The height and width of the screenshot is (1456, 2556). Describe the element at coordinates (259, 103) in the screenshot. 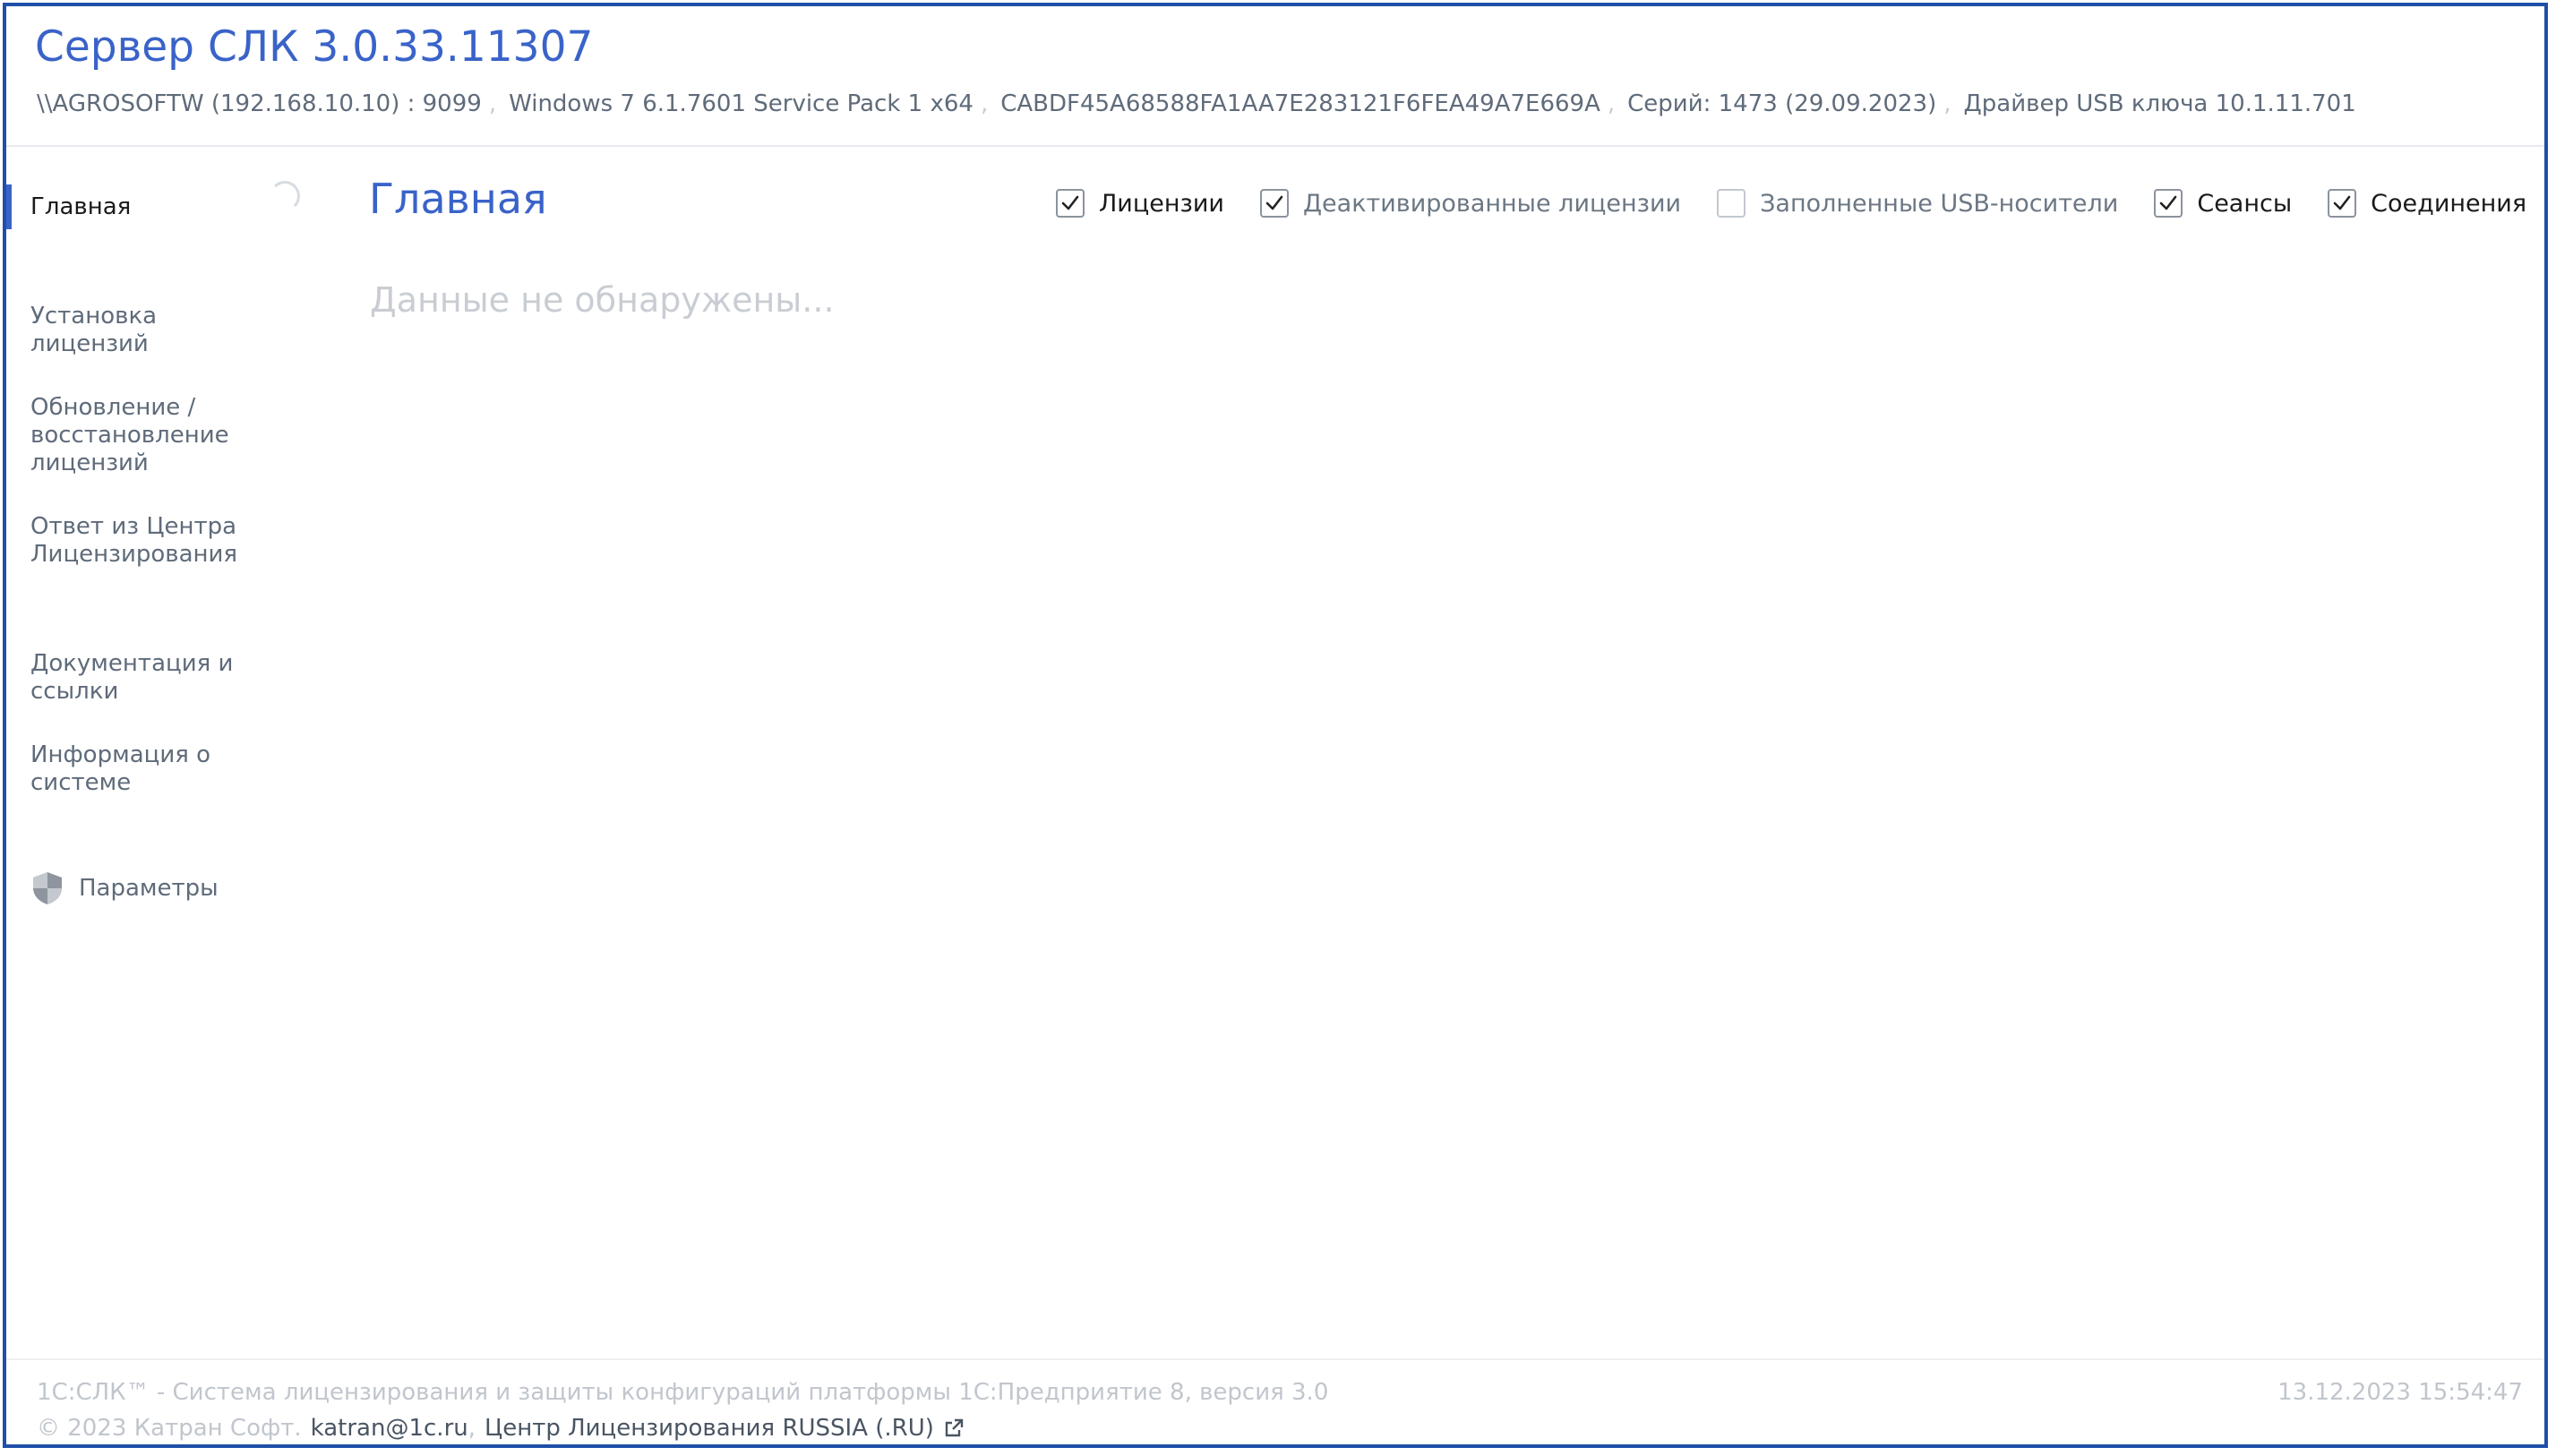

I see `server-host: \\AGROSOFTW (192.168.10.10) : 9099` at that location.